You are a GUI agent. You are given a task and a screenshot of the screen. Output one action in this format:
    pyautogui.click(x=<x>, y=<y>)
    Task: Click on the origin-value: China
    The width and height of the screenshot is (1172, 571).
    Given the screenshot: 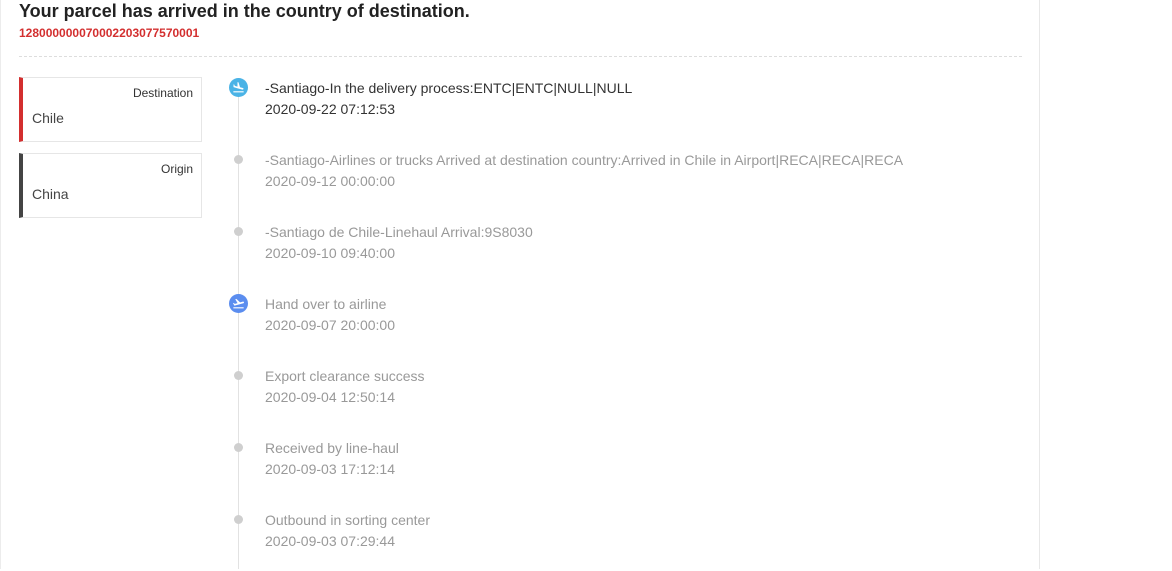 What is the action you would take?
    pyautogui.click(x=50, y=194)
    